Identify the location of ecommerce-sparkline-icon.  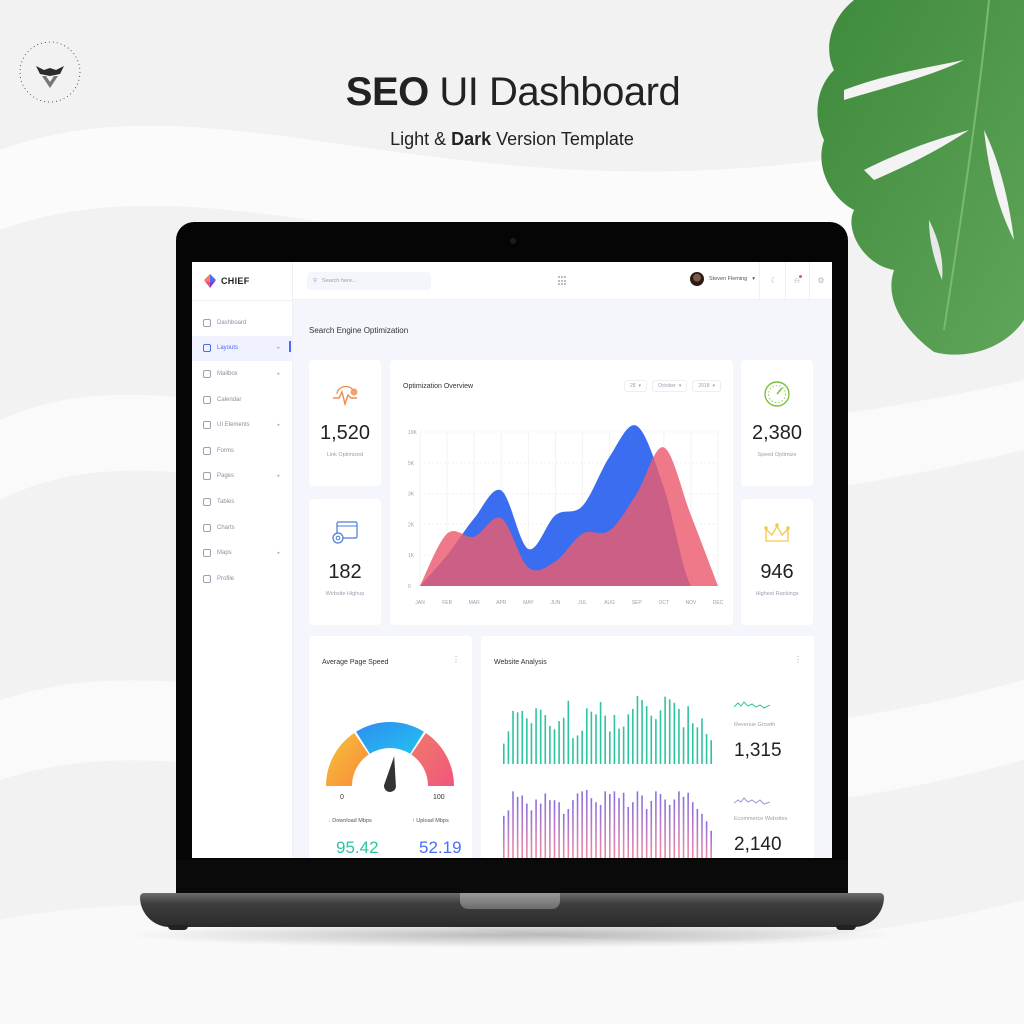
(752, 801).